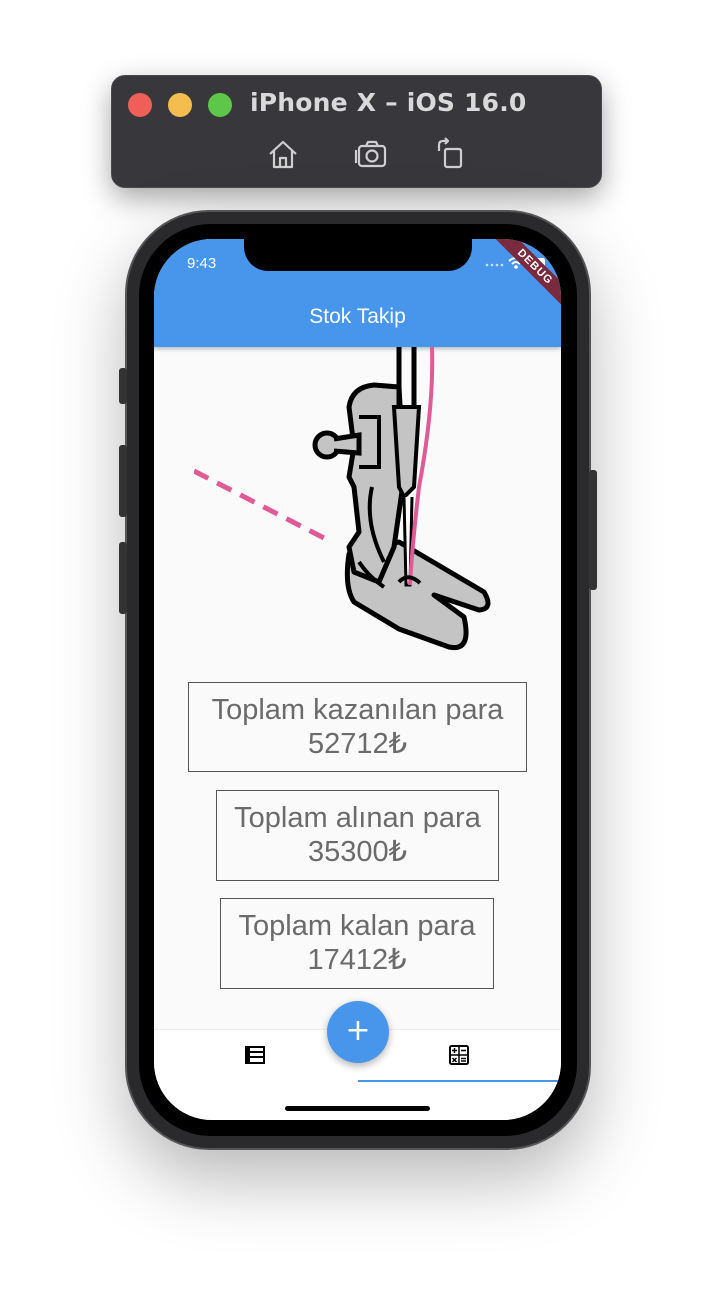 Image resolution: width=714 pixels, height=1300 pixels. I want to click on simulator-title: iPhone X – iOS 16.0, so click(388, 102).